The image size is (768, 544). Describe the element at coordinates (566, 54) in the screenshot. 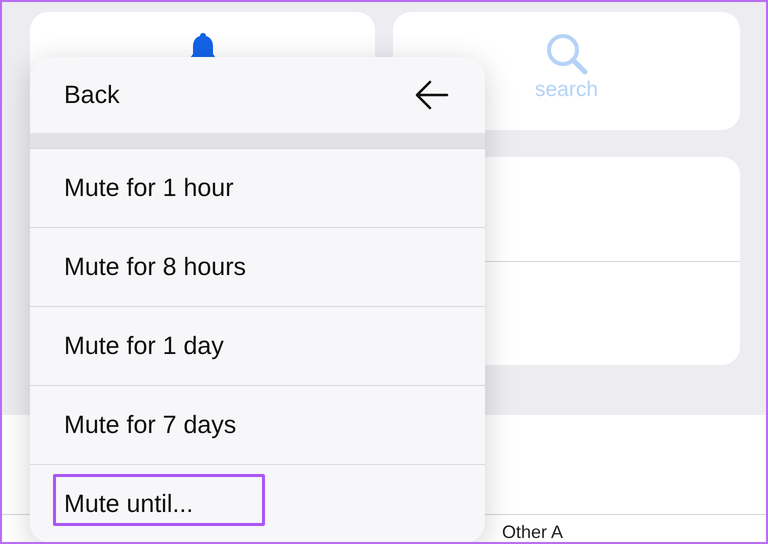

I see `search-icon` at that location.